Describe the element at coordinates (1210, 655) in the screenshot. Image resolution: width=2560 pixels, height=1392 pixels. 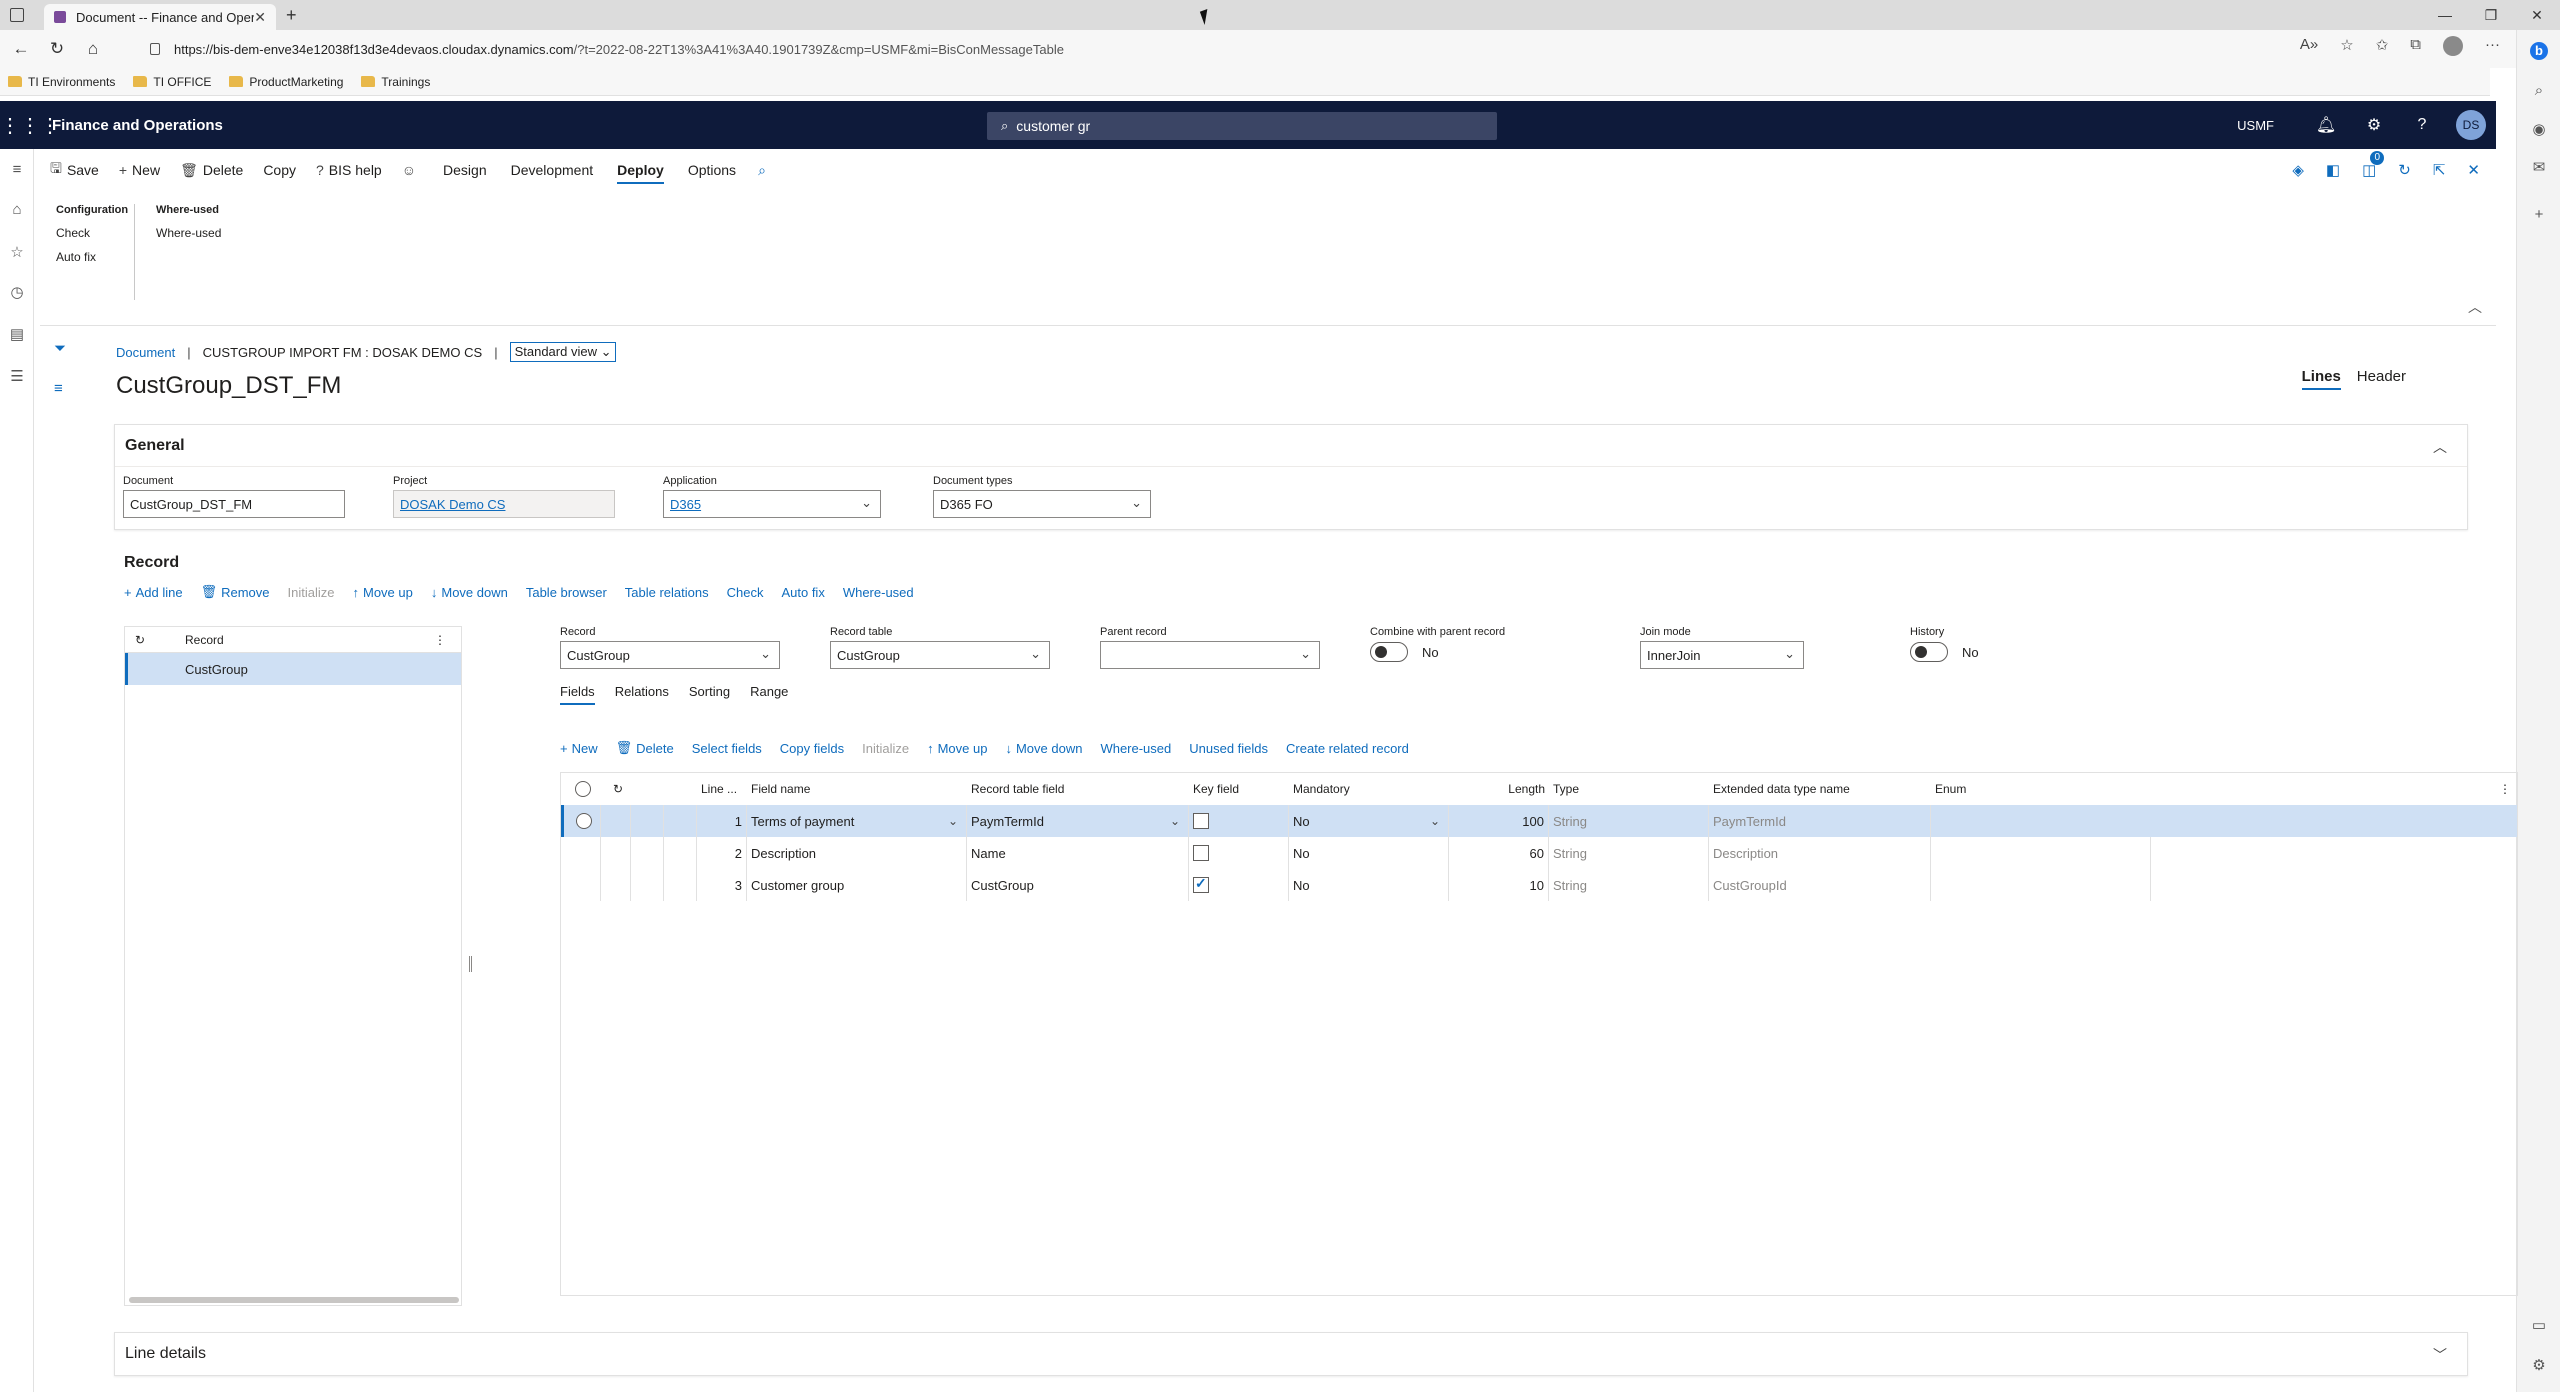
I see `parent-record-select: ⌄` at that location.